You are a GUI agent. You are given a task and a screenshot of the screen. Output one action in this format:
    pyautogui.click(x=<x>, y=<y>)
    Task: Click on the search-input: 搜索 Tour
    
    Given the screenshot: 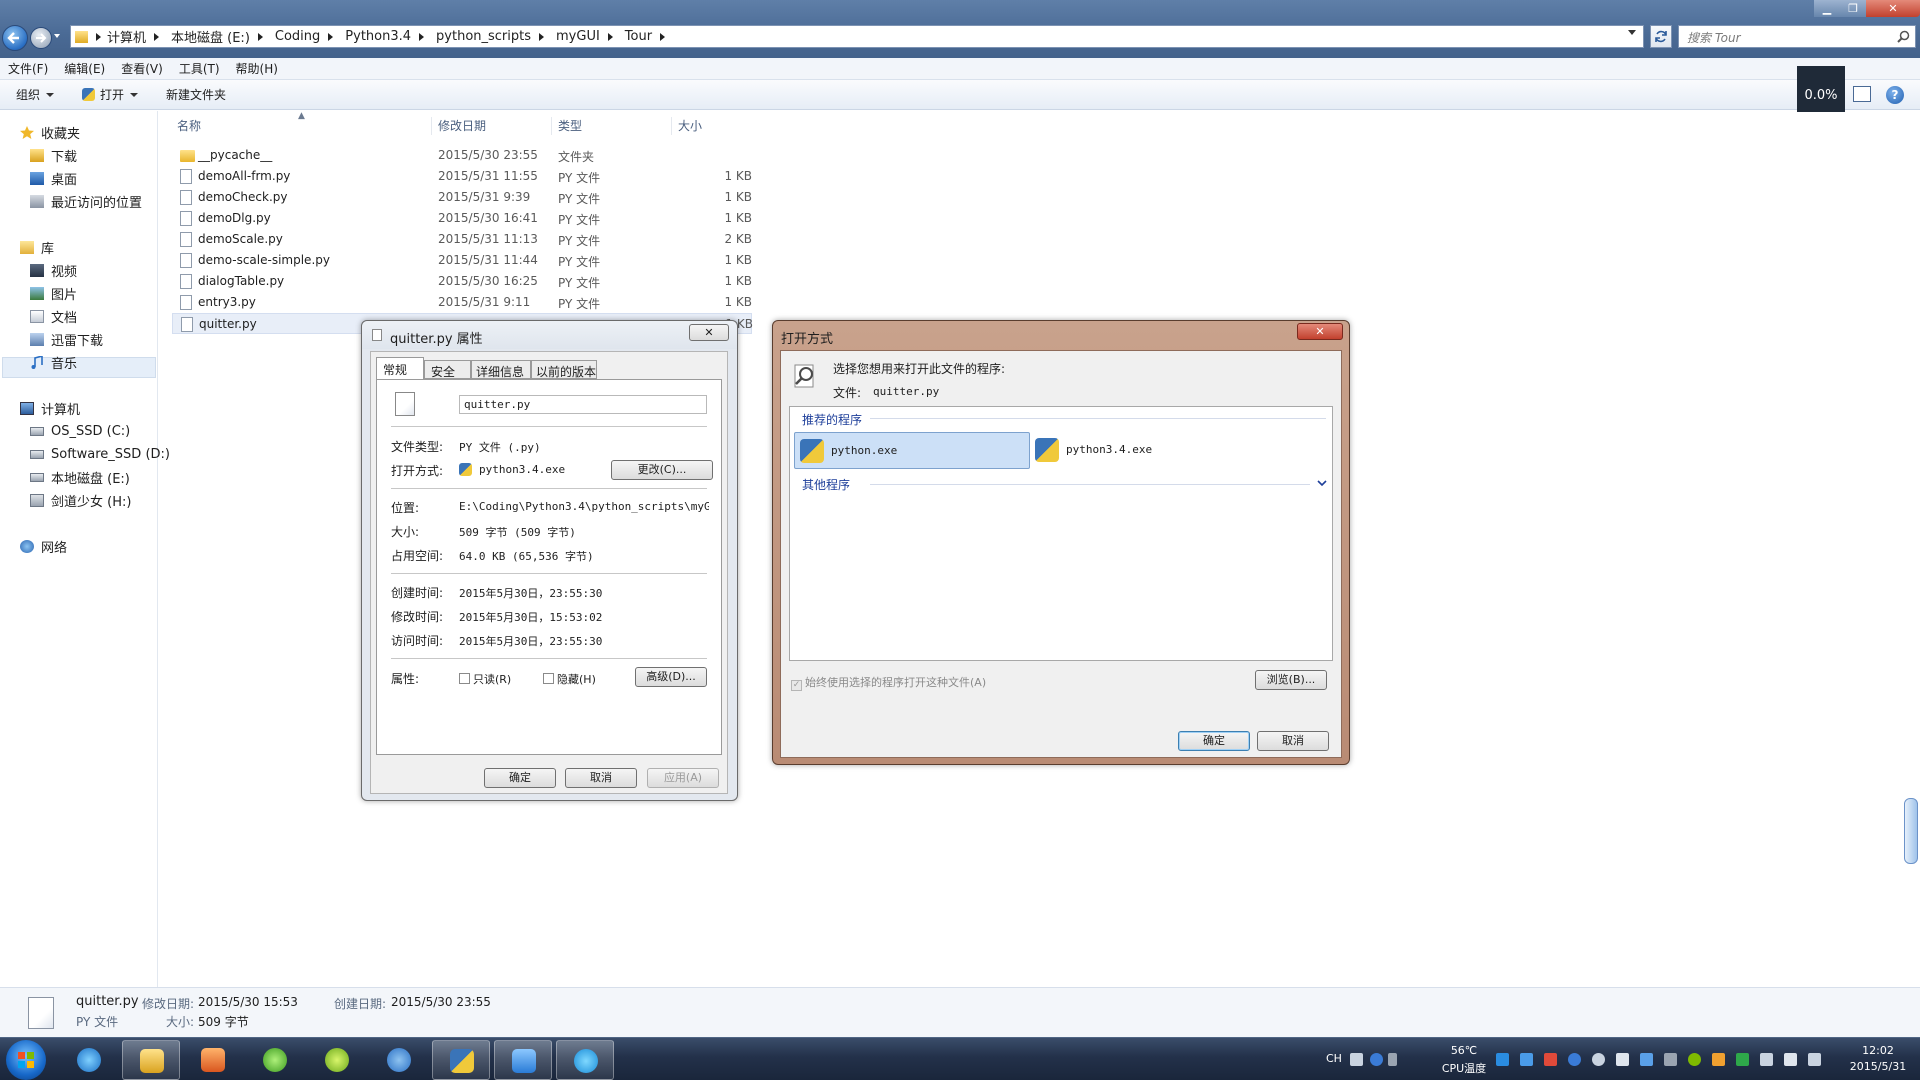 What is the action you would take?
    pyautogui.click(x=1797, y=36)
    